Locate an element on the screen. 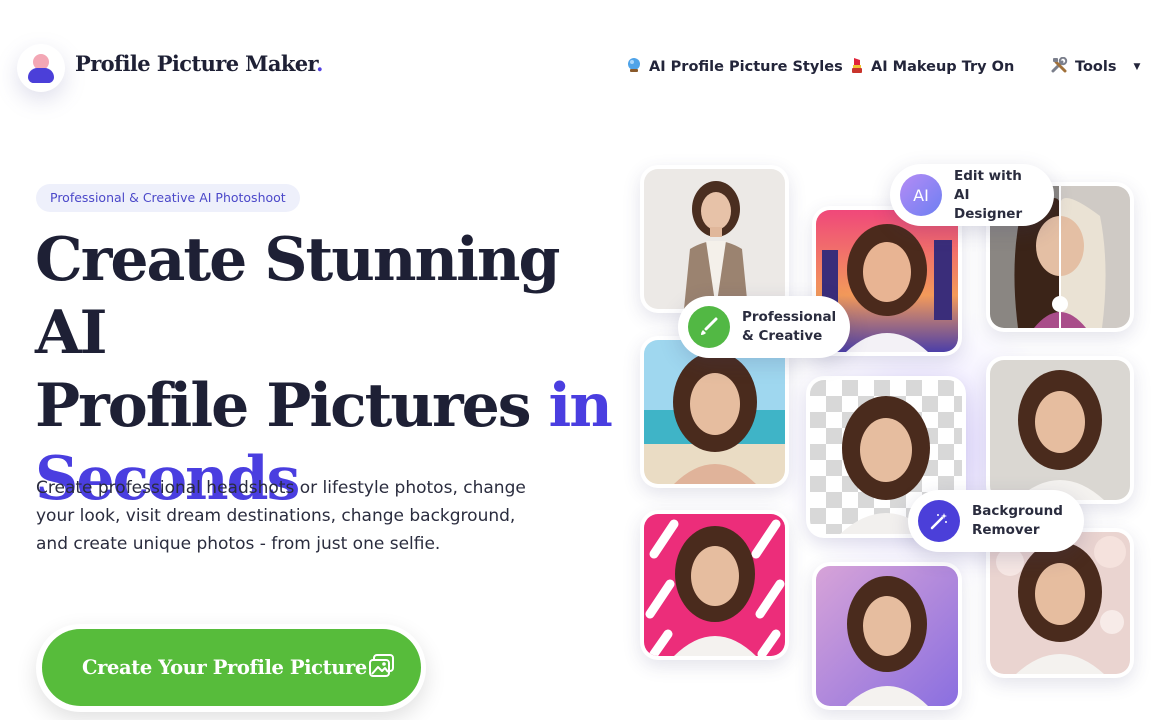 The image size is (1160, 720). chevron-down-icon: ▼ is located at coordinates (1137, 66).